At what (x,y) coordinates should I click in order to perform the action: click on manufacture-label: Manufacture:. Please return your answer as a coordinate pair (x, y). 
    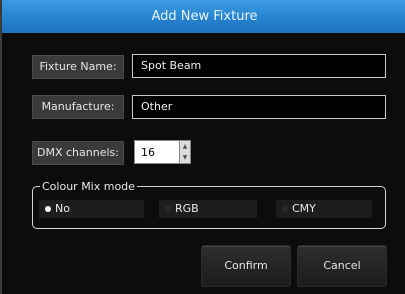
    Looking at the image, I should click on (78, 107).